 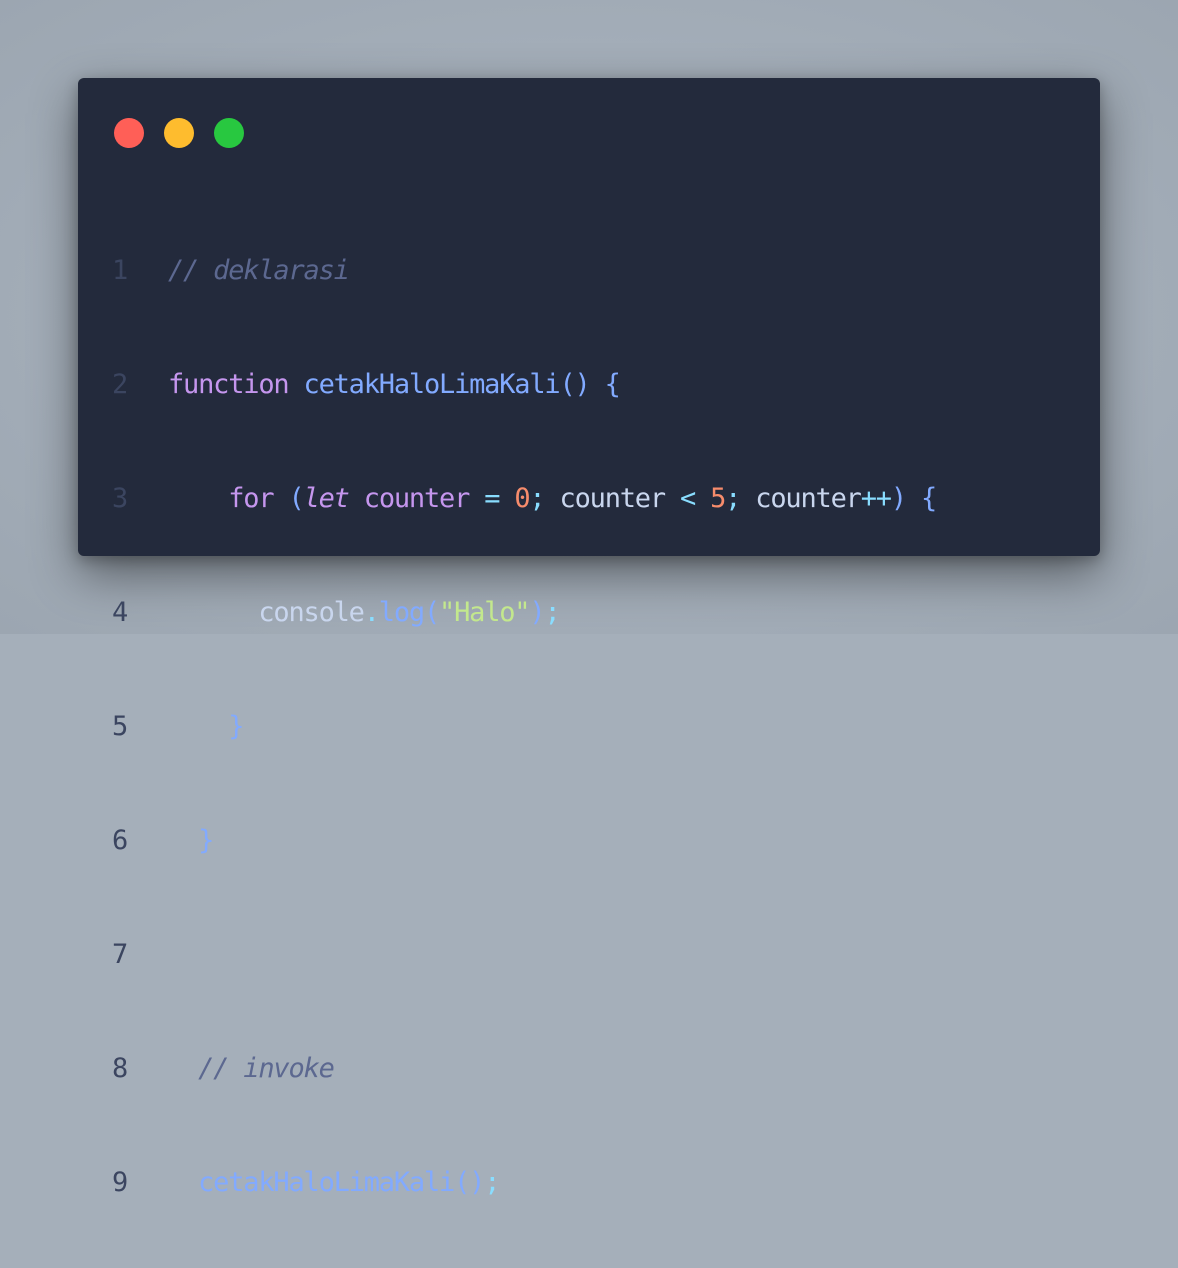 What do you see at coordinates (687, 498) in the screenshot?
I see `operator-token: <` at bounding box center [687, 498].